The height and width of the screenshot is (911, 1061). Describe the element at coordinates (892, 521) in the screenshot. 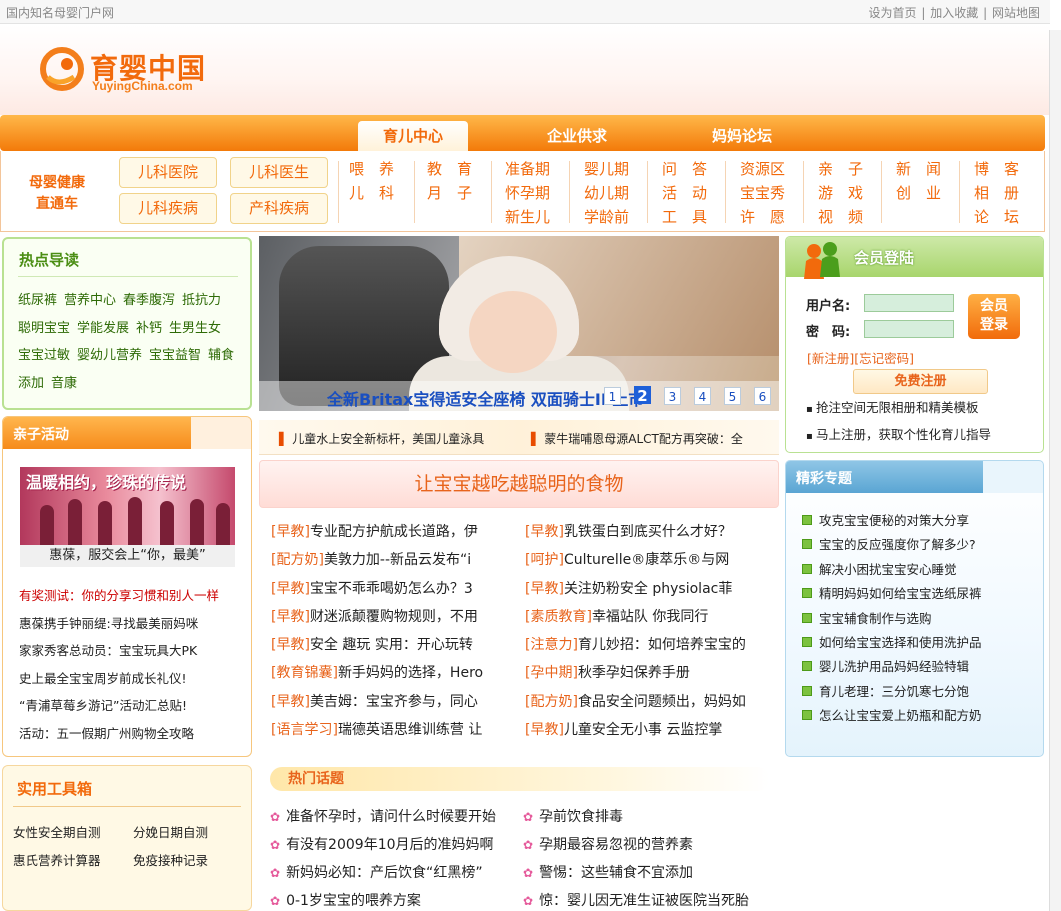

I see `special-item: 攻克宝宝便秘的对策大分享` at that location.